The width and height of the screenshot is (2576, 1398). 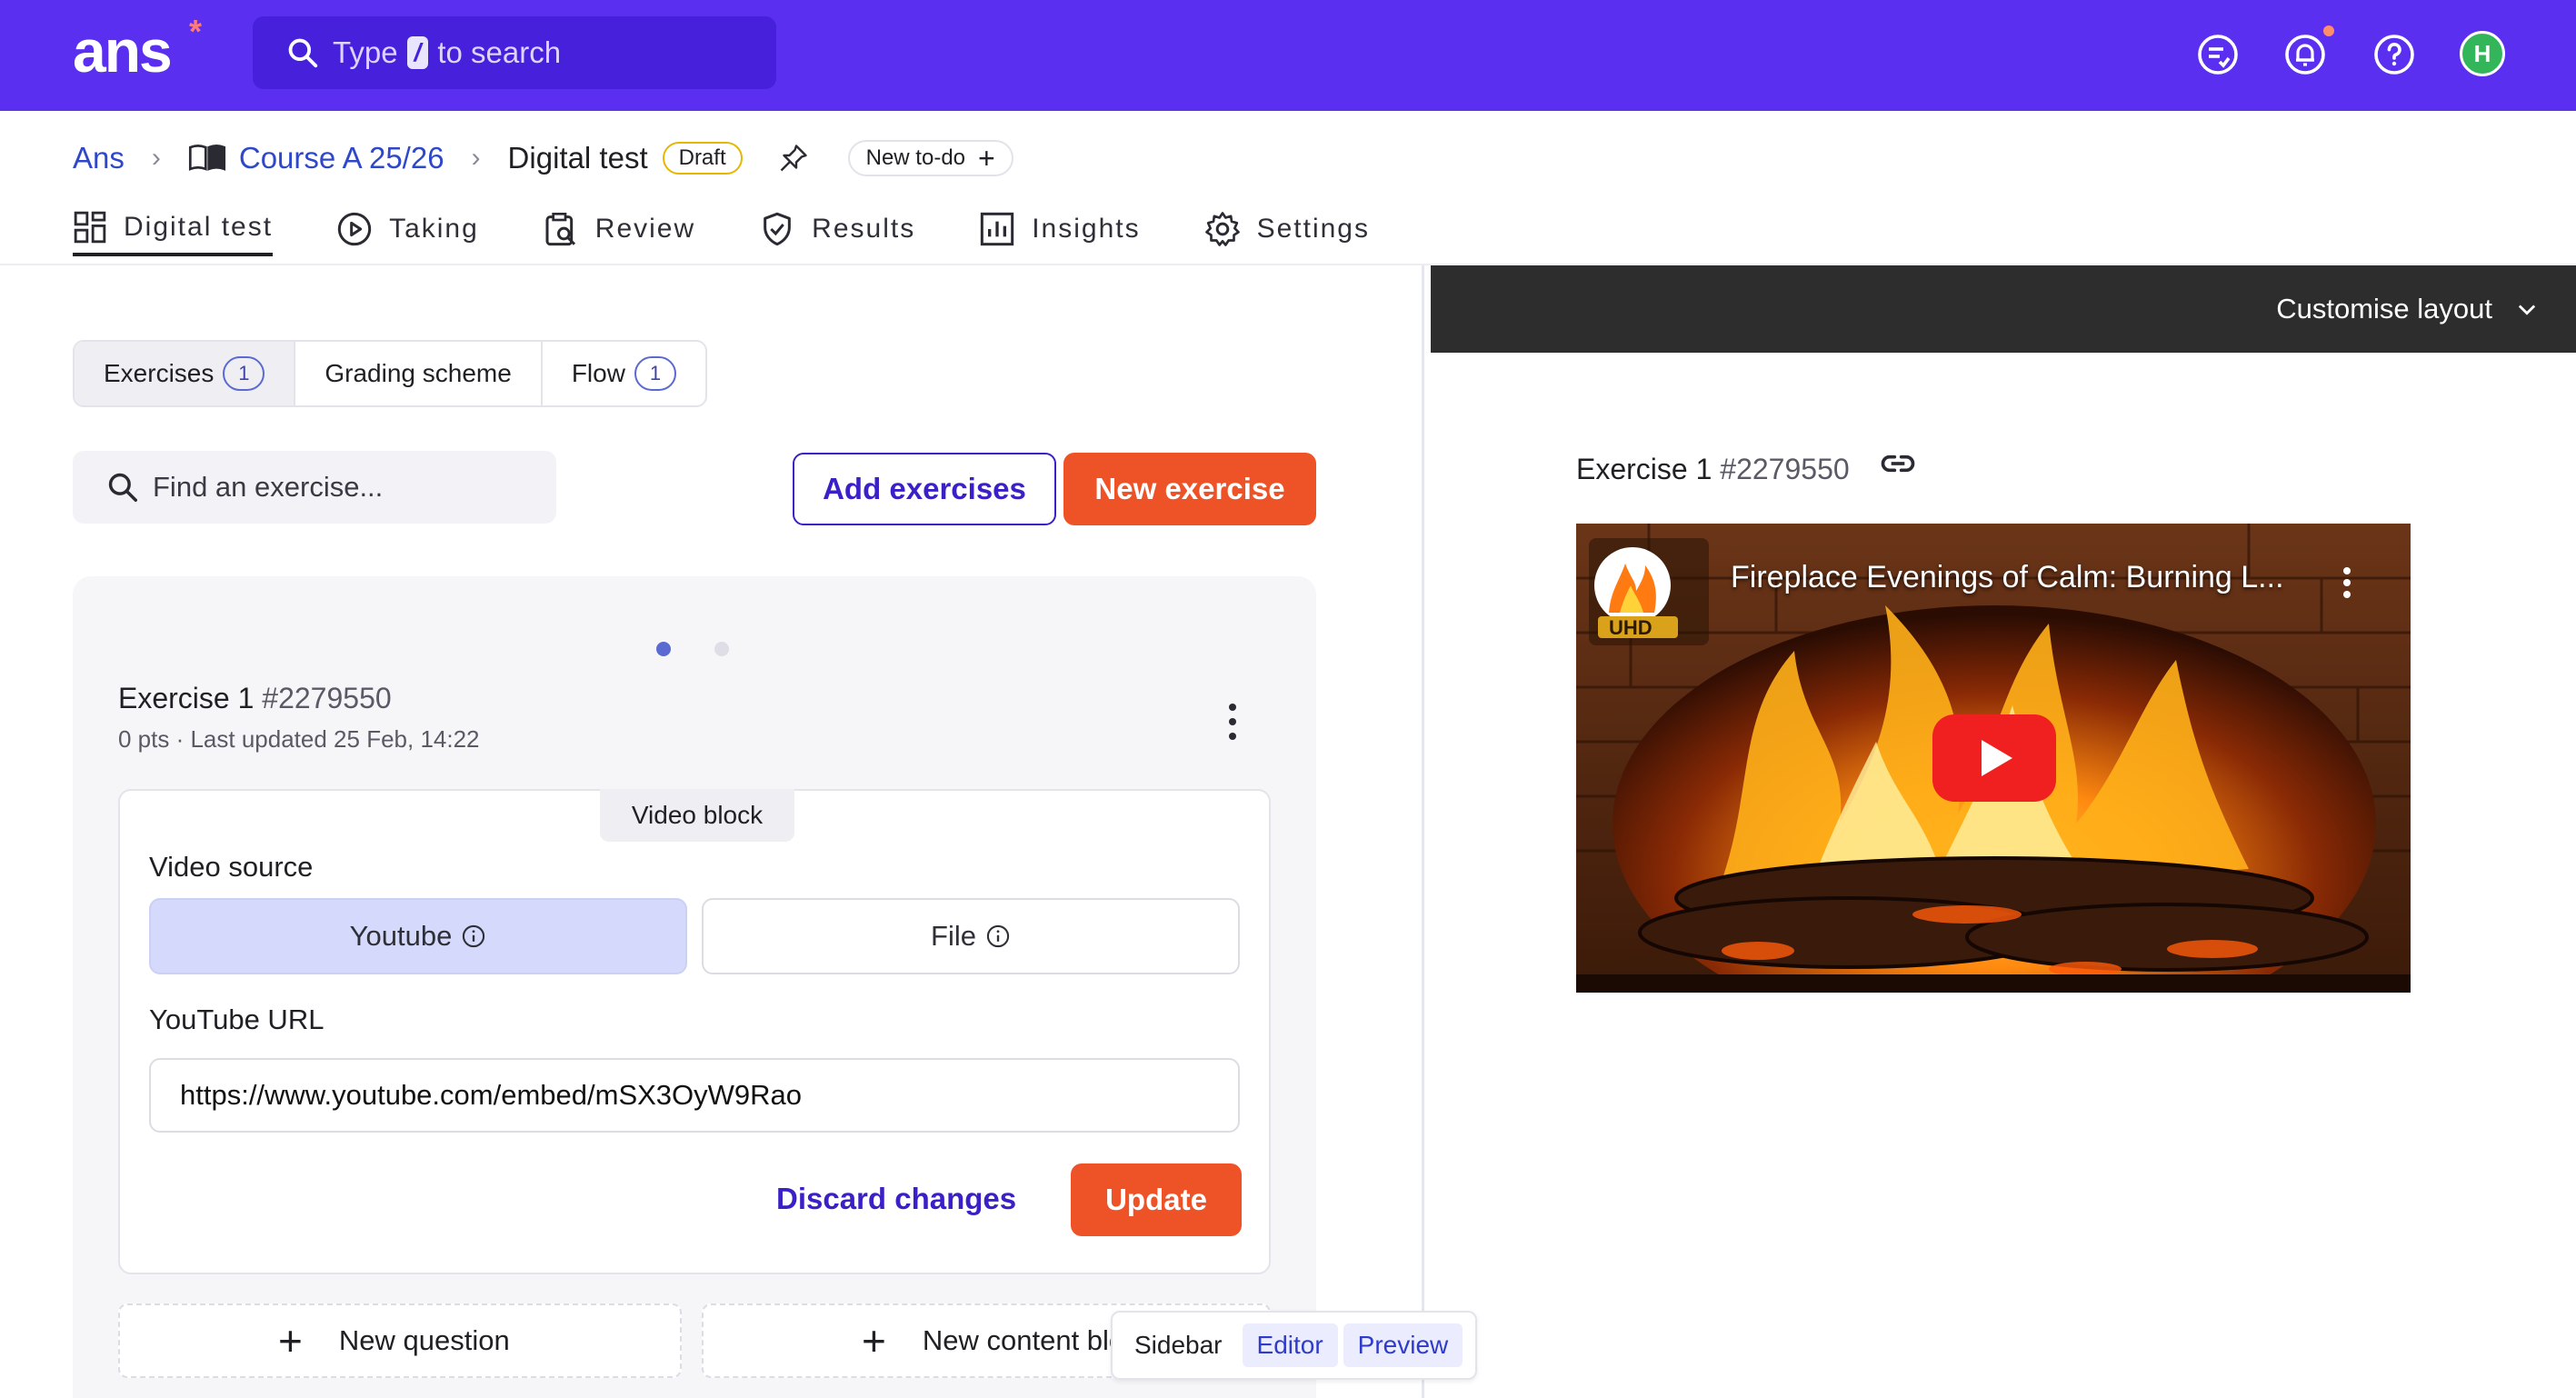 What do you see at coordinates (195, 31) in the screenshot?
I see `logo-mark: *` at bounding box center [195, 31].